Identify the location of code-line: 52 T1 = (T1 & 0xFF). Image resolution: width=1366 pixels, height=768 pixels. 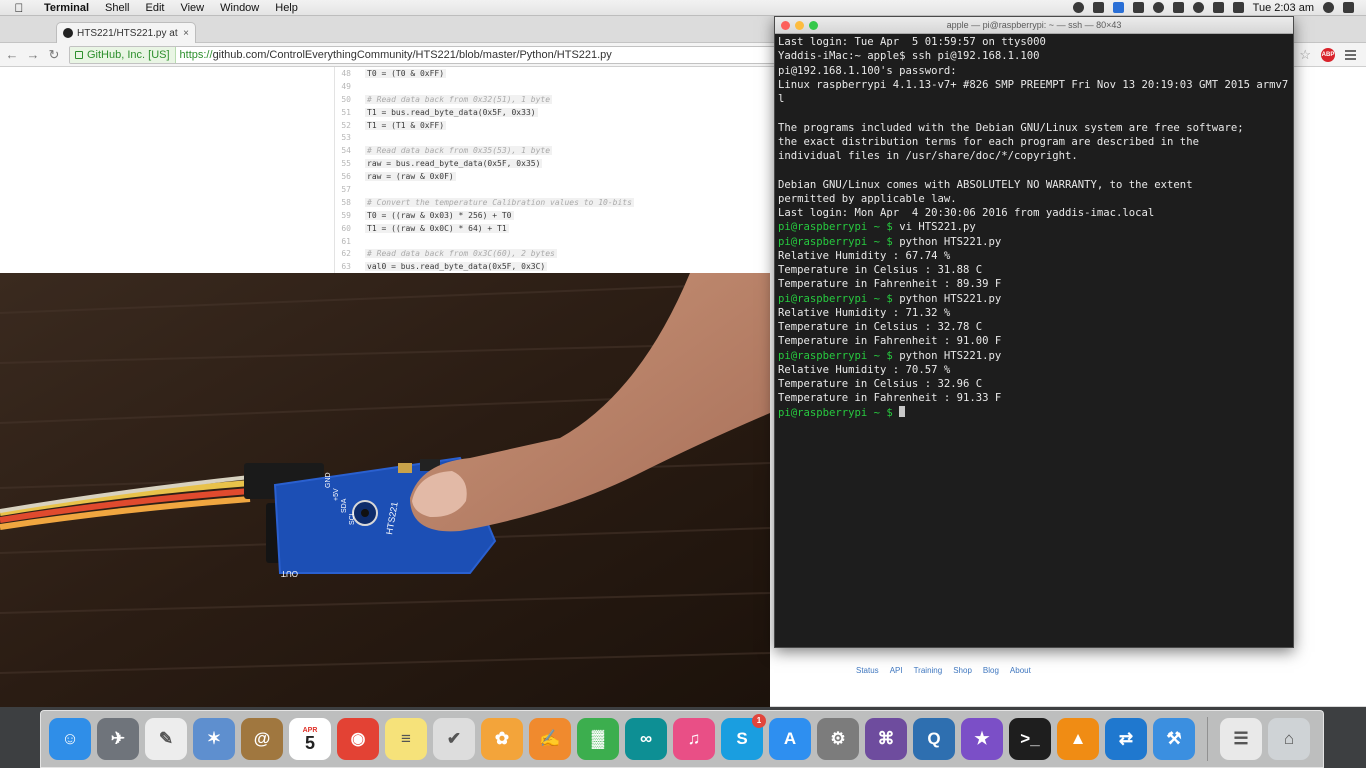
(552, 125).